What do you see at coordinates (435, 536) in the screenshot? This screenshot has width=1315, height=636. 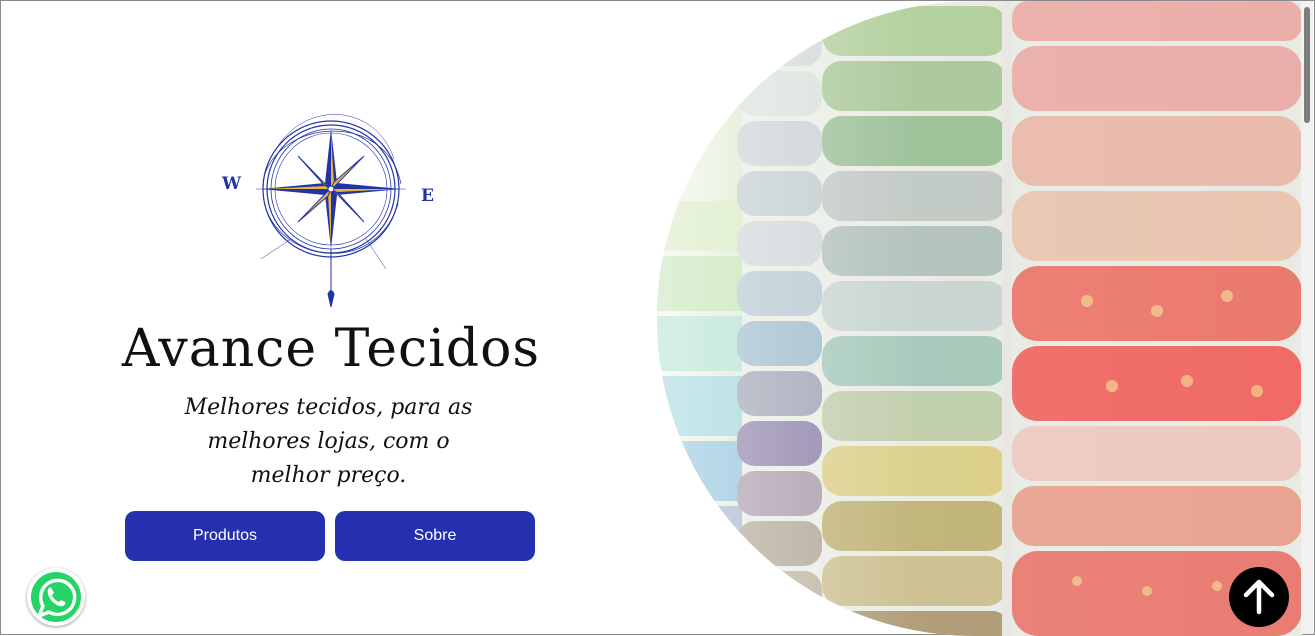 I see `about-button: Sobre` at bounding box center [435, 536].